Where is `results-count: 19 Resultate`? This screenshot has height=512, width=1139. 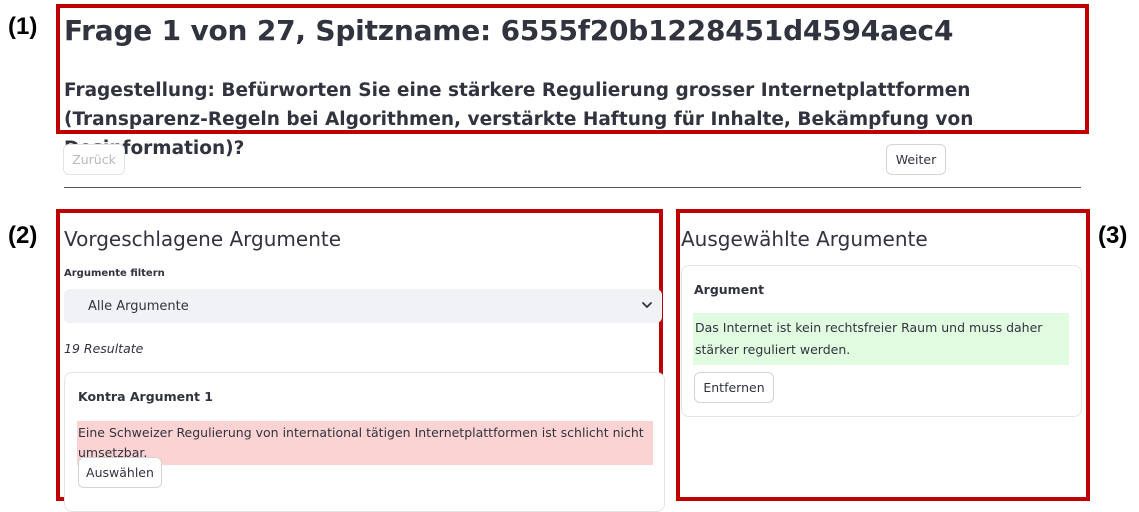
results-count: 19 Resultate is located at coordinates (104, 348).